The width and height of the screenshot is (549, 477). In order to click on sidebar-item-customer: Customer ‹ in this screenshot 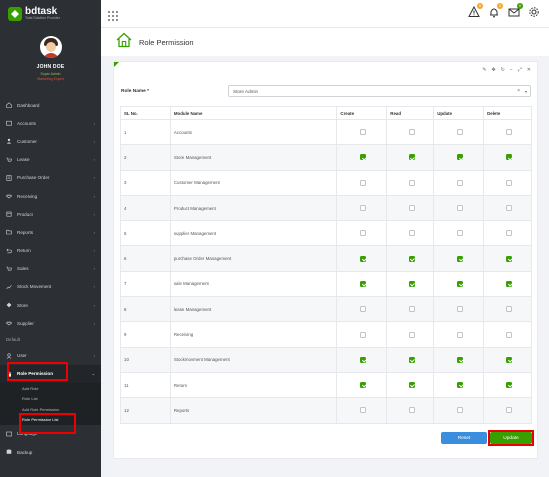, I will do `click(50, 141)`.